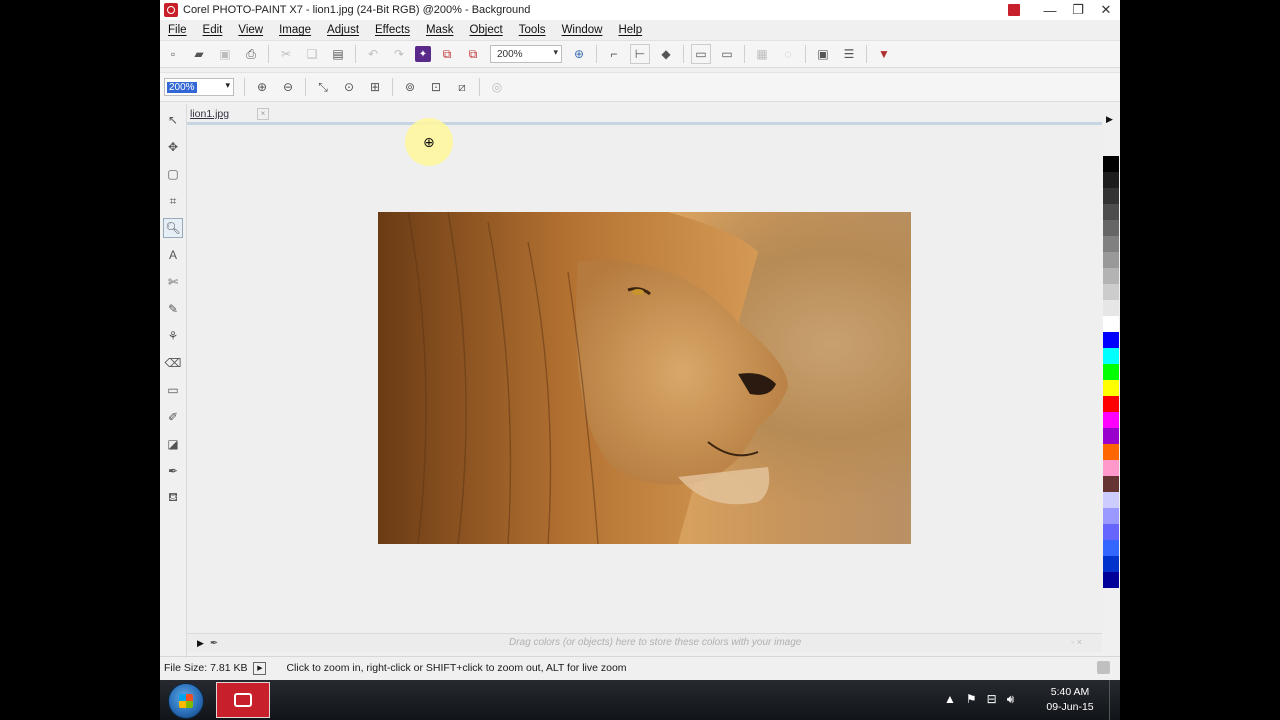 The height and width of the screenshot is (720, 1280). Describe the element at coordinates (173, 147) in the screenshot. I see `transform-tool-icon: ✥` at that location.